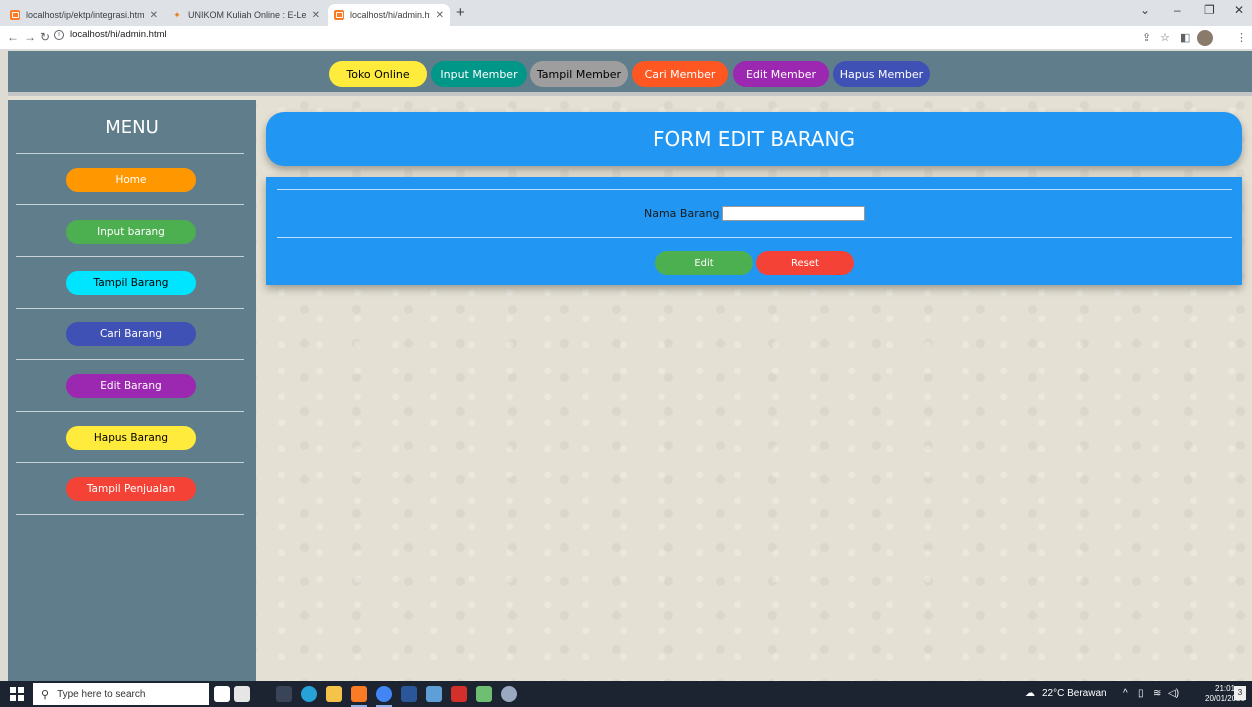 The width and height of the screenshot is (1252, 707). I want to click on file-explorer-icon, so click(334, 694).